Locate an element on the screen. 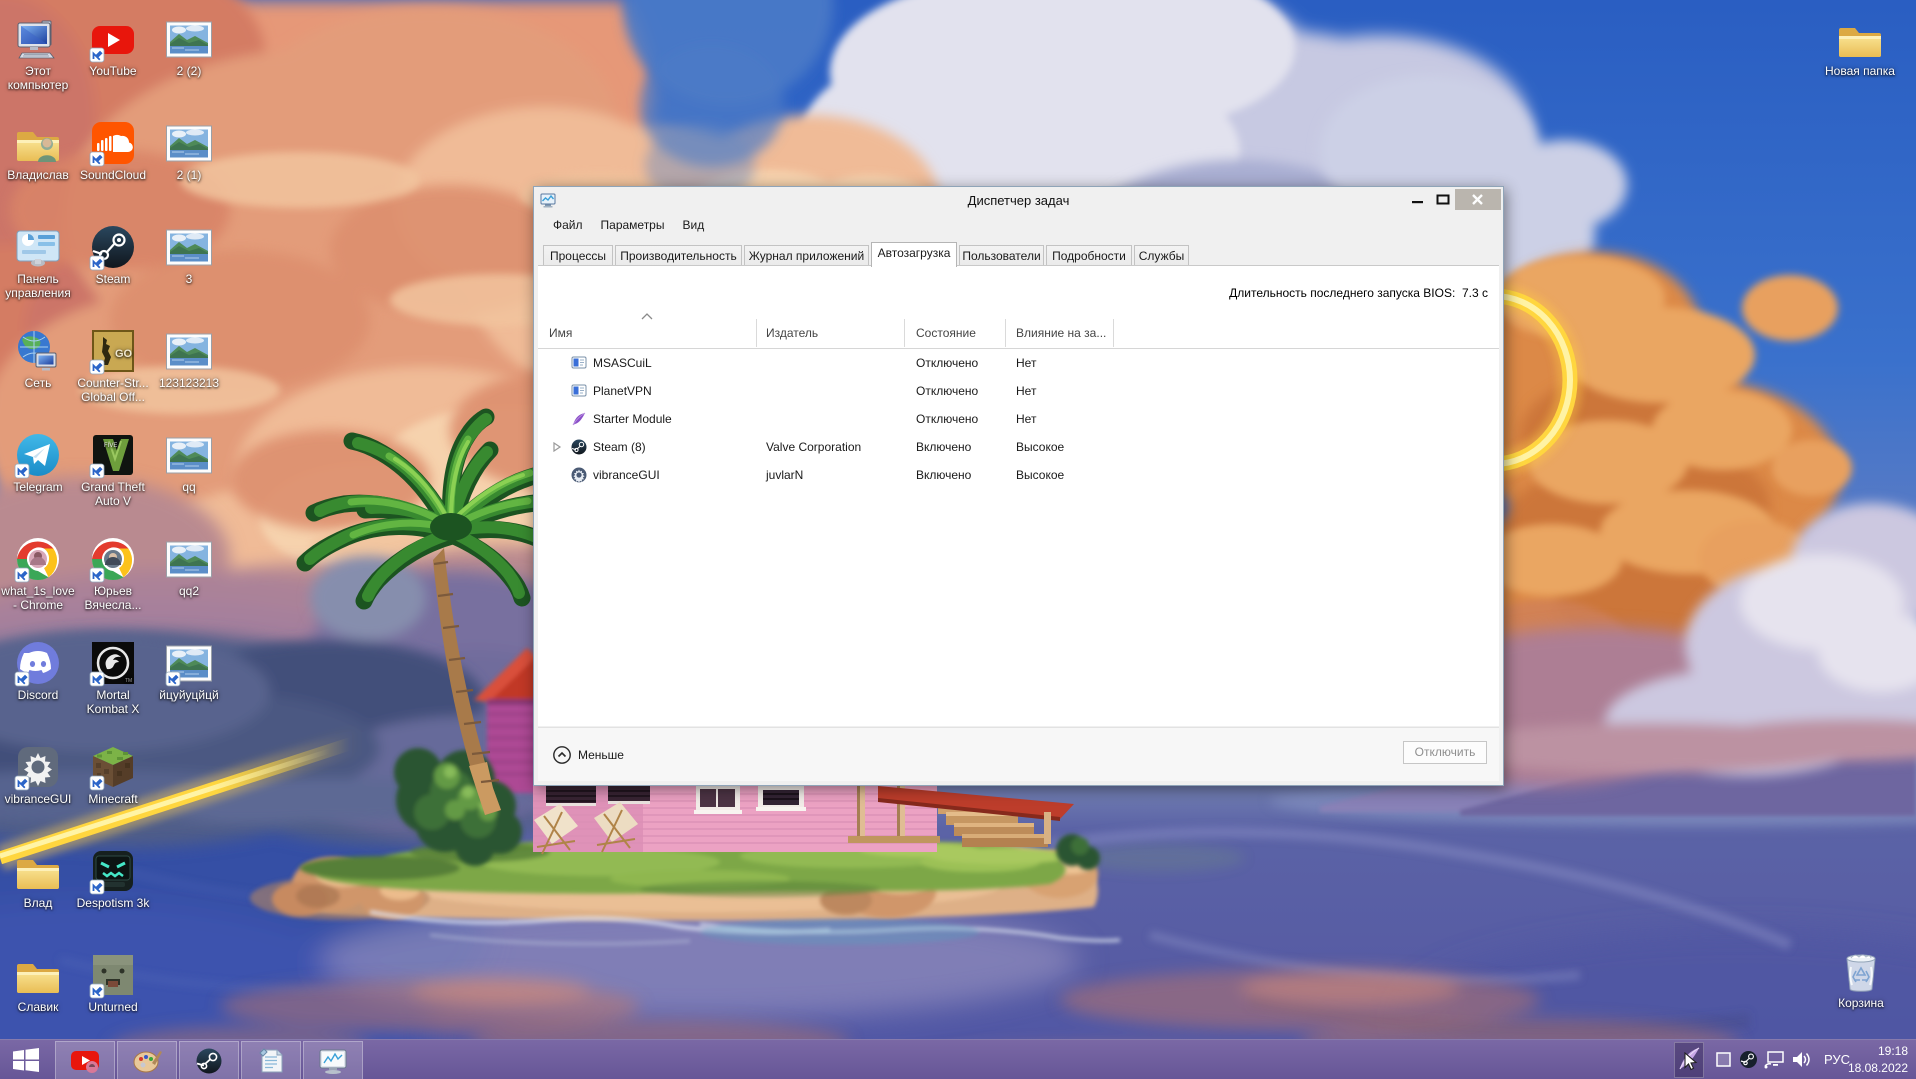  svg-text: GO is located at coordinates (124, 354).